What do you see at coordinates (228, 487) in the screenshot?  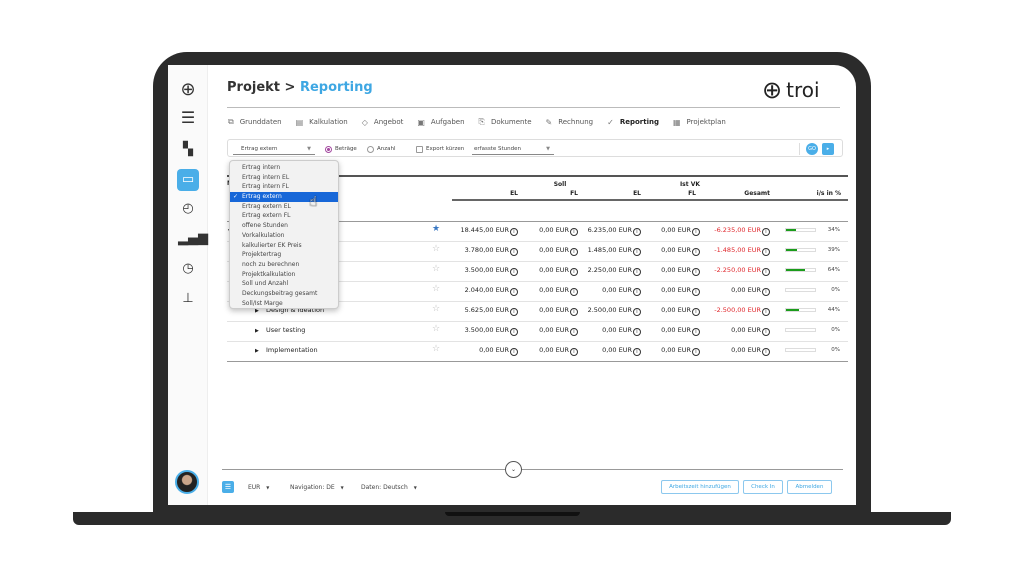 I see `settings-toggle-icon: ☰` at bounding box center [228, 487].